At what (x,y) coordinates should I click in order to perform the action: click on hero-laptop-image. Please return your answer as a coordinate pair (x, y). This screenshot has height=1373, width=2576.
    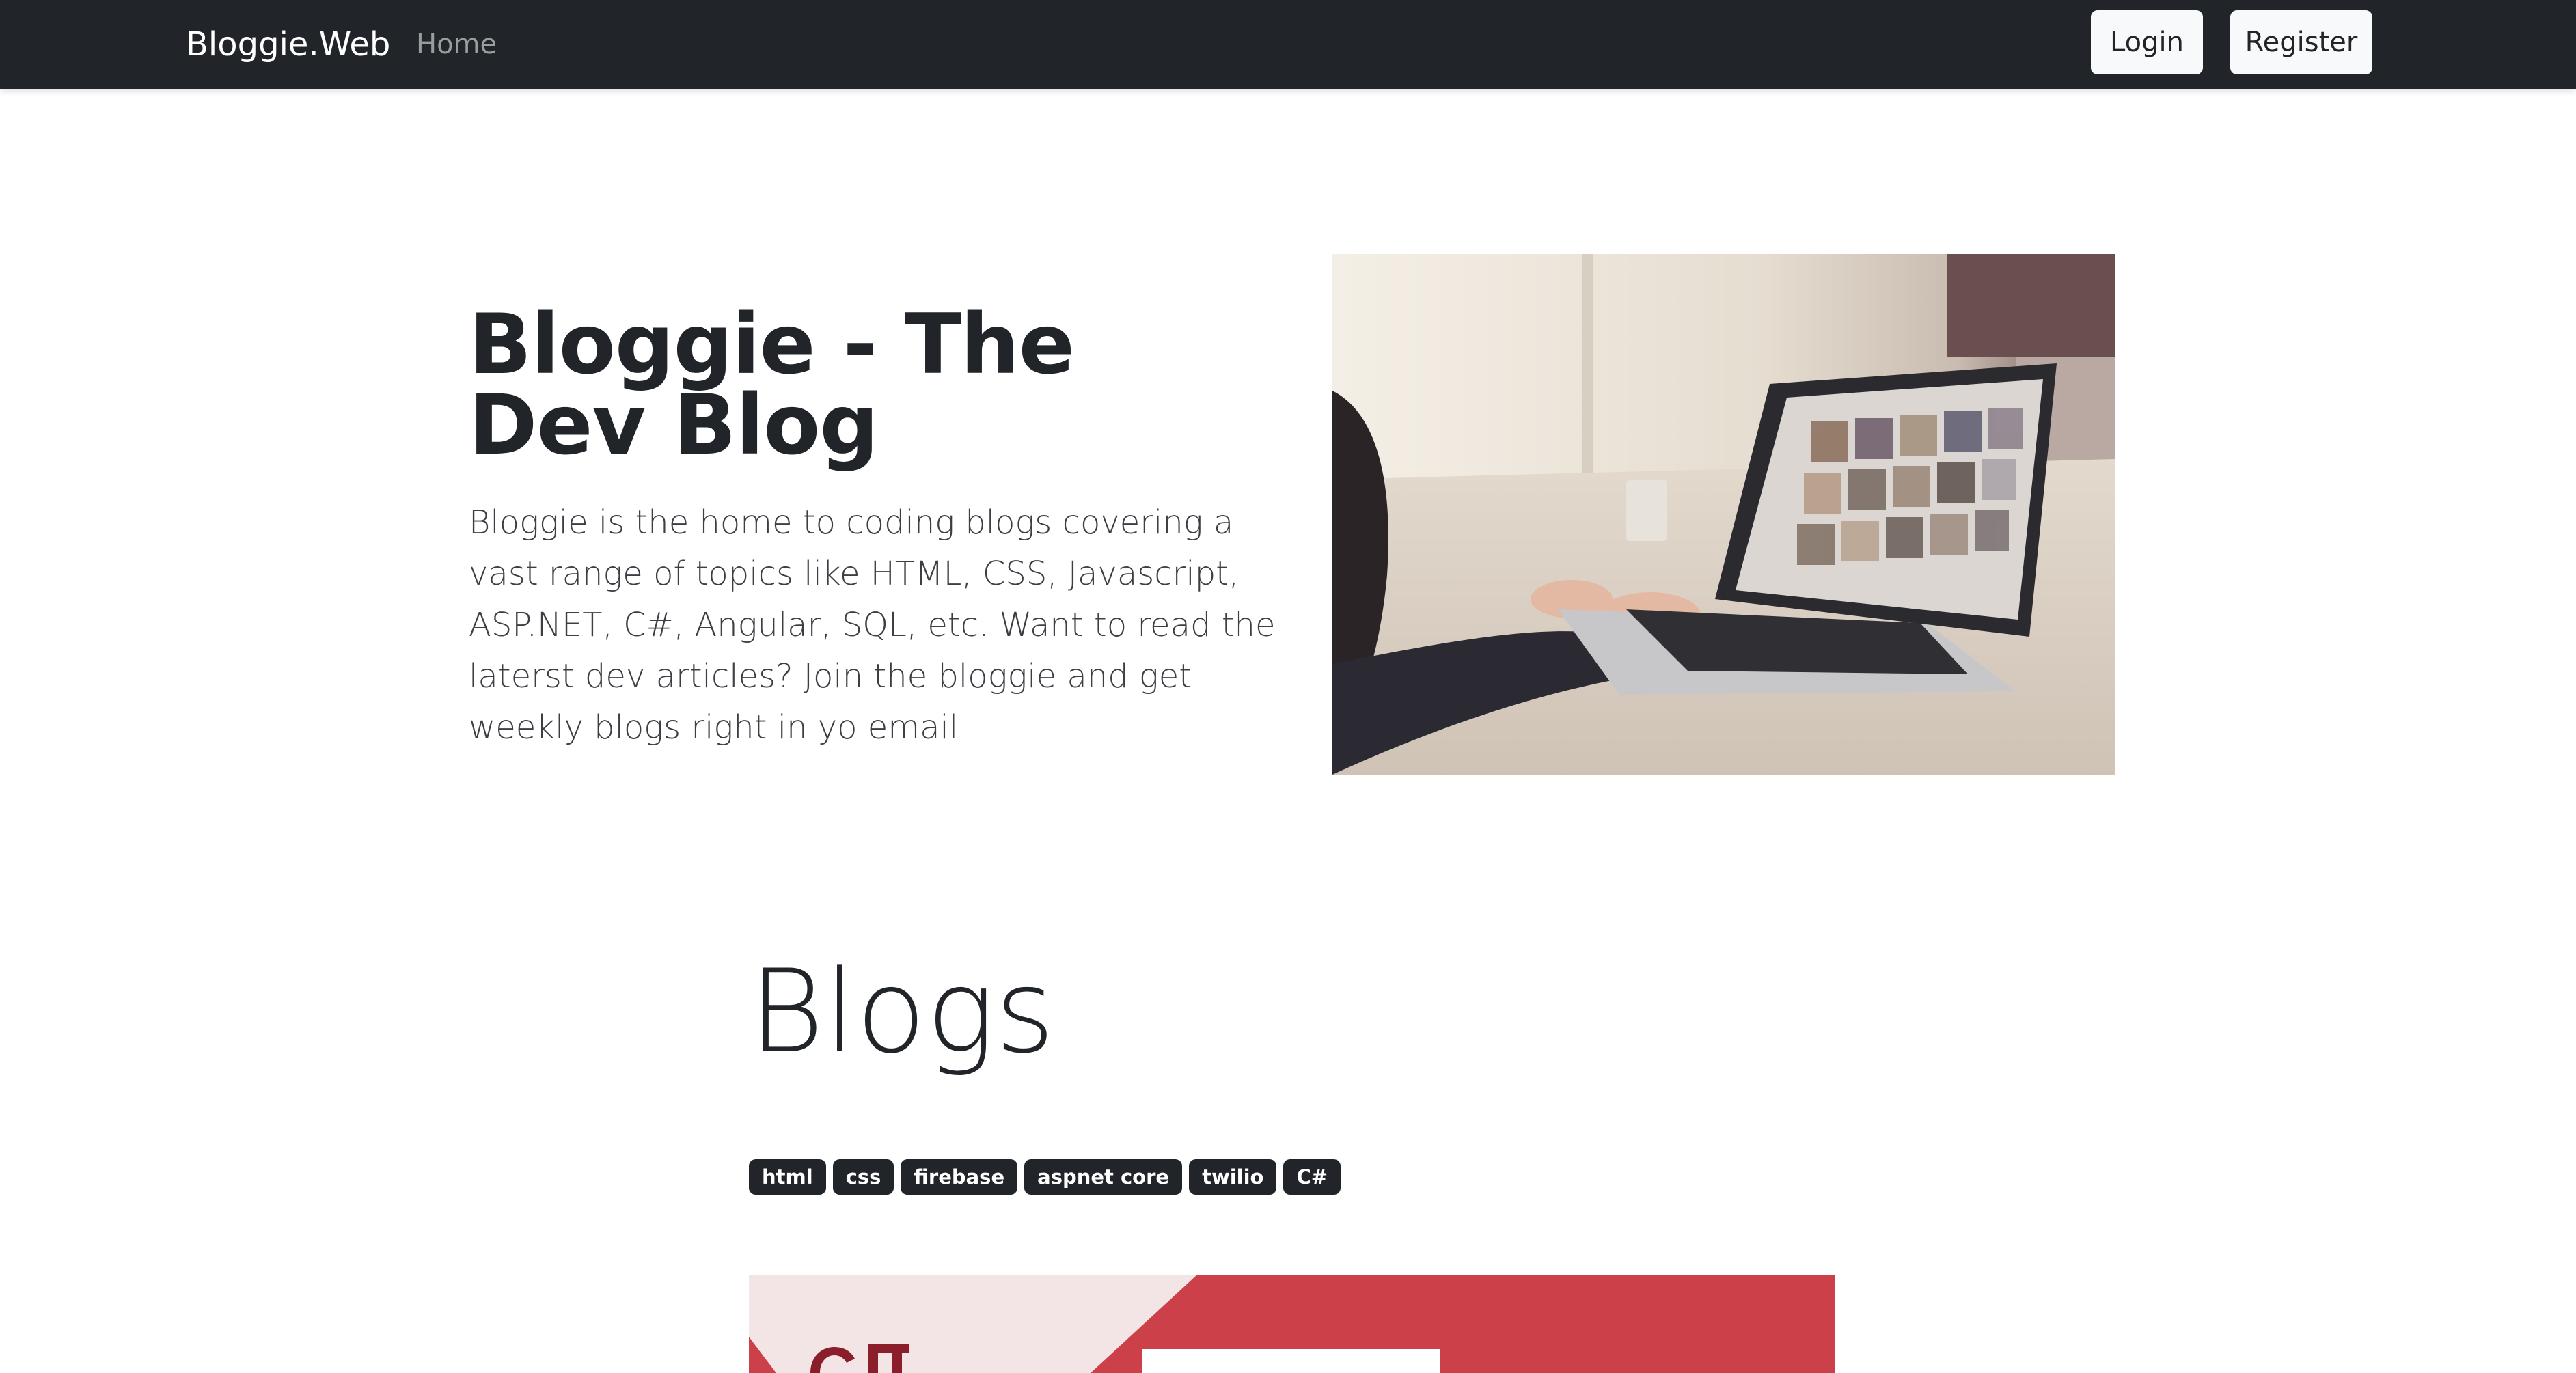
    Looking at the image, I should click on (1723, 514).